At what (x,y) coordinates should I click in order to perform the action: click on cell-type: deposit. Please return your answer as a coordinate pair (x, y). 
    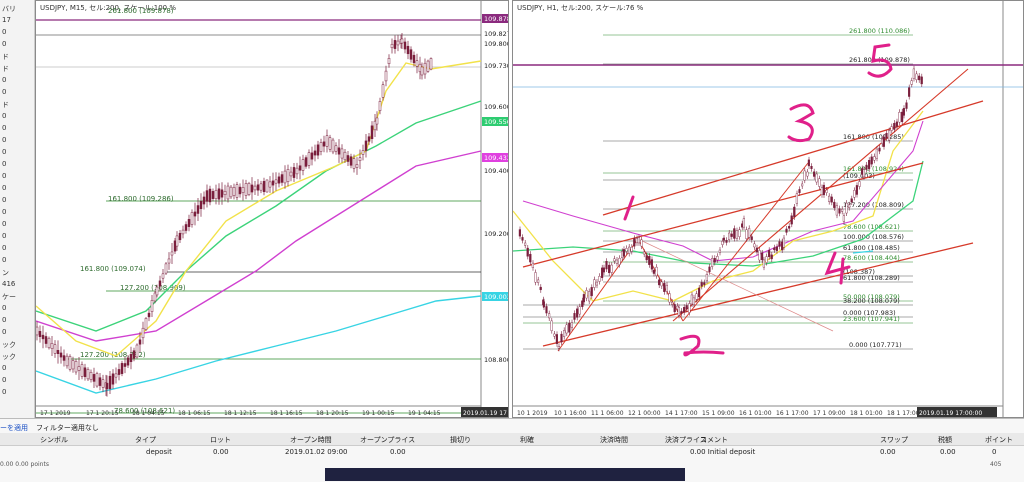
    Looking at the image, I should click on (159, 452).